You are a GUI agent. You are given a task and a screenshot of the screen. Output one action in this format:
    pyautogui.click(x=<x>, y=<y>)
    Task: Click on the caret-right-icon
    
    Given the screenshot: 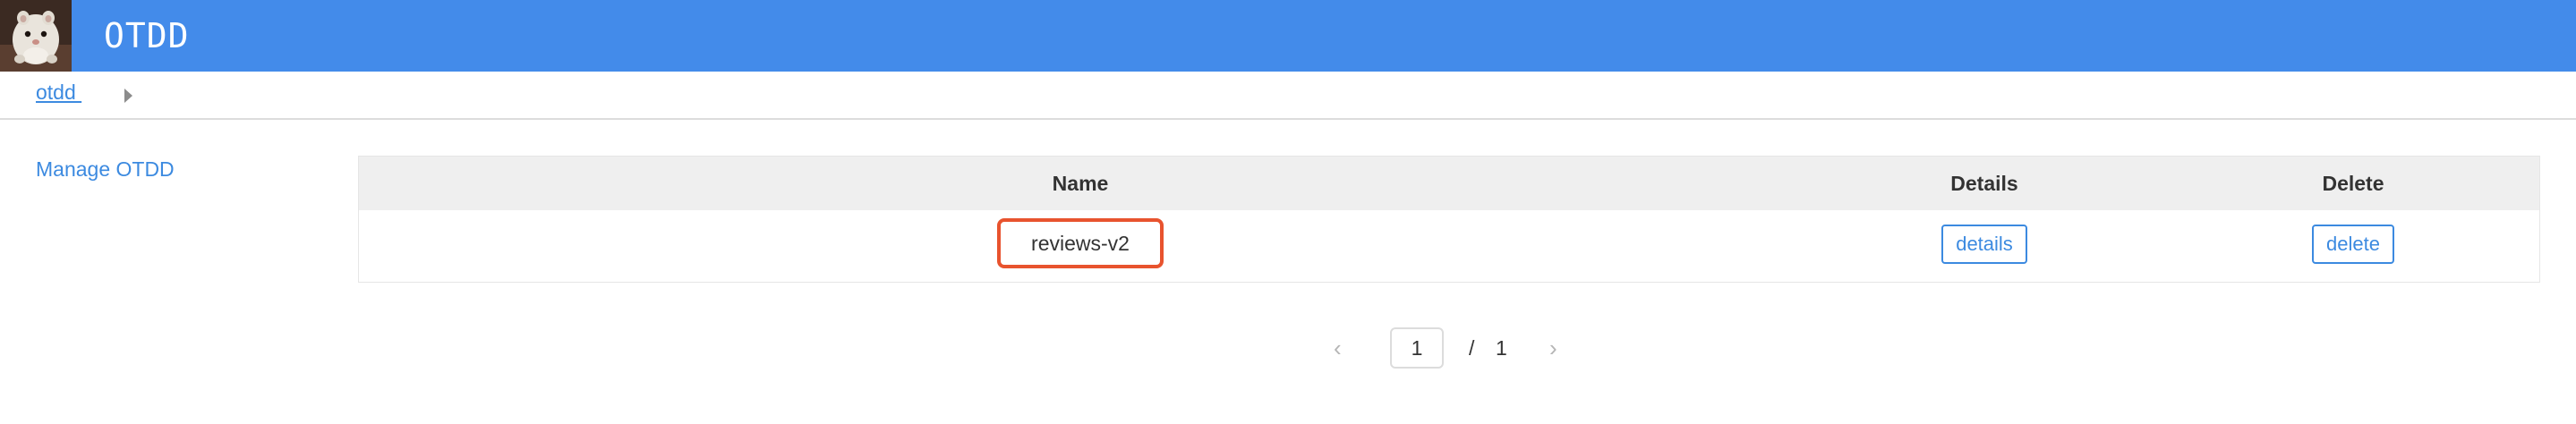 What is the action you would take?
    pyautogui.click(x=128, y=96)
    